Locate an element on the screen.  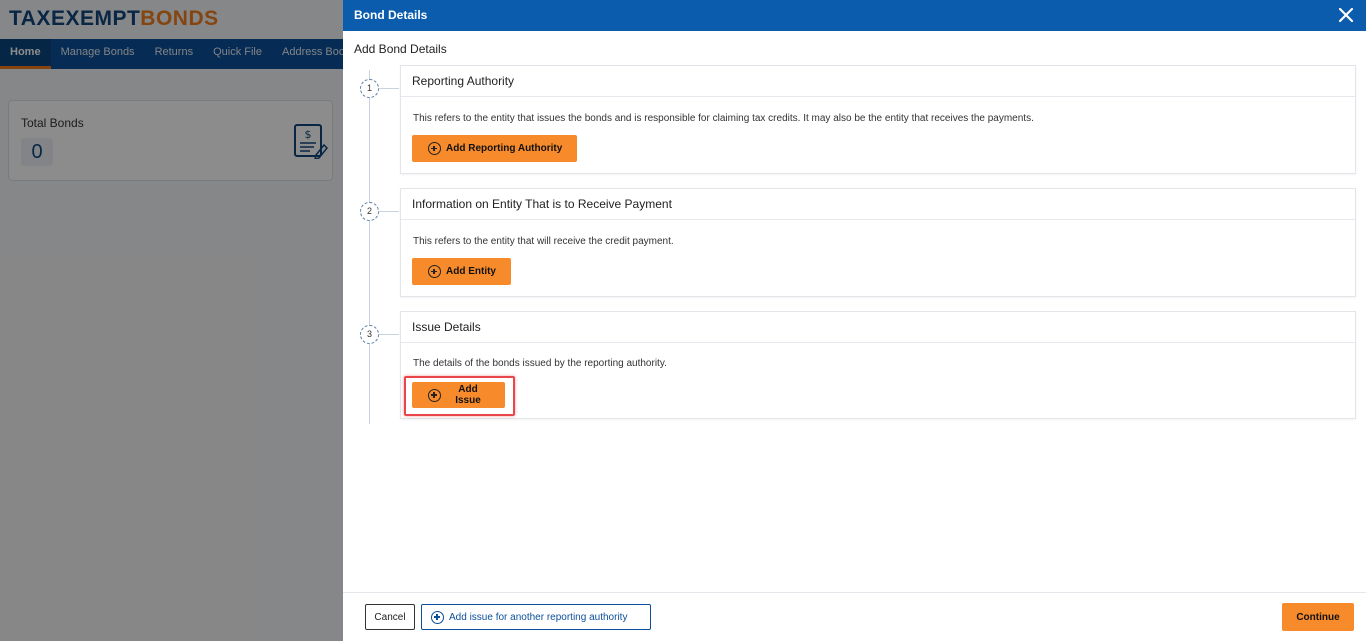
button-label: Add Reporting Authority is located at coordinates (504, 148).